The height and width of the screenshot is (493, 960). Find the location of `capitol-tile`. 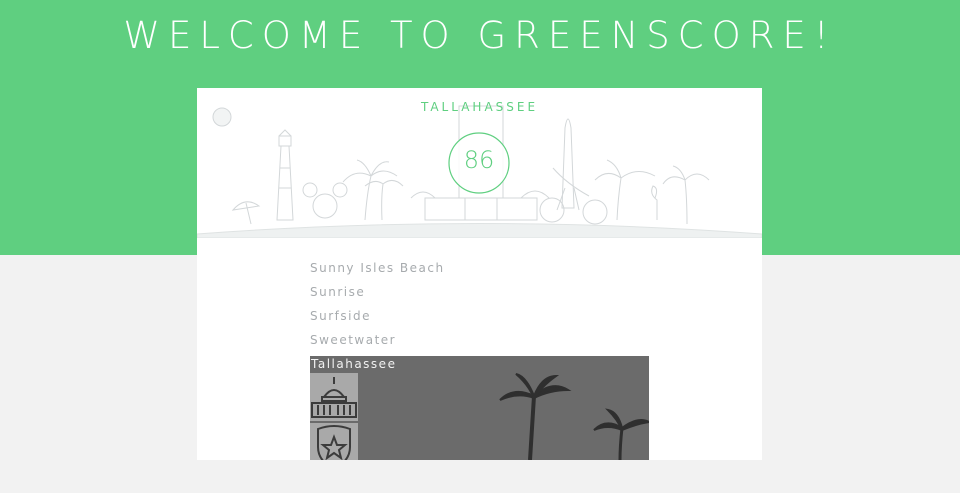

capitol-tile is located at coordinates (334, 397).